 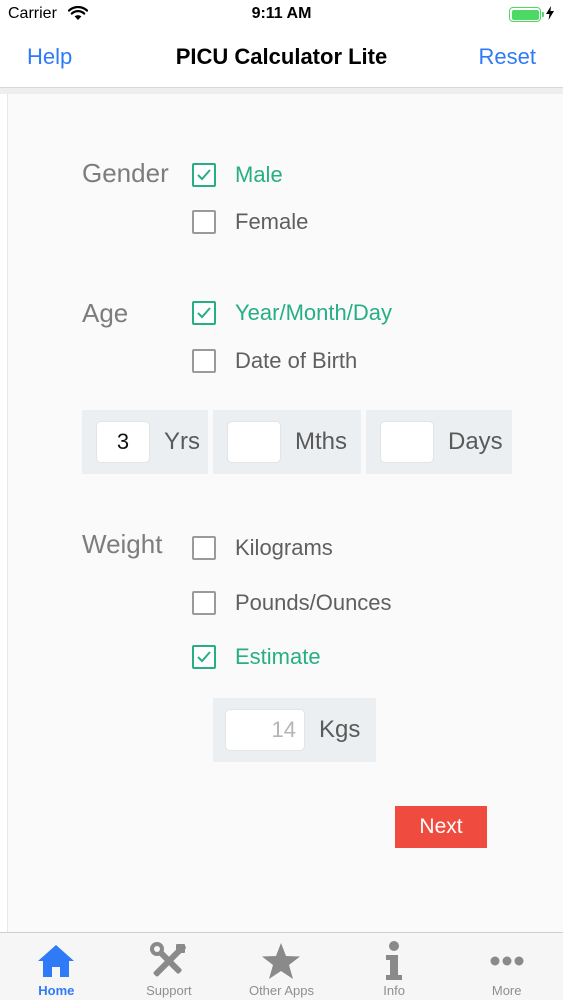 I want to click on status-bar: Carrier 9:11 AM, so click(x=281, y=15).